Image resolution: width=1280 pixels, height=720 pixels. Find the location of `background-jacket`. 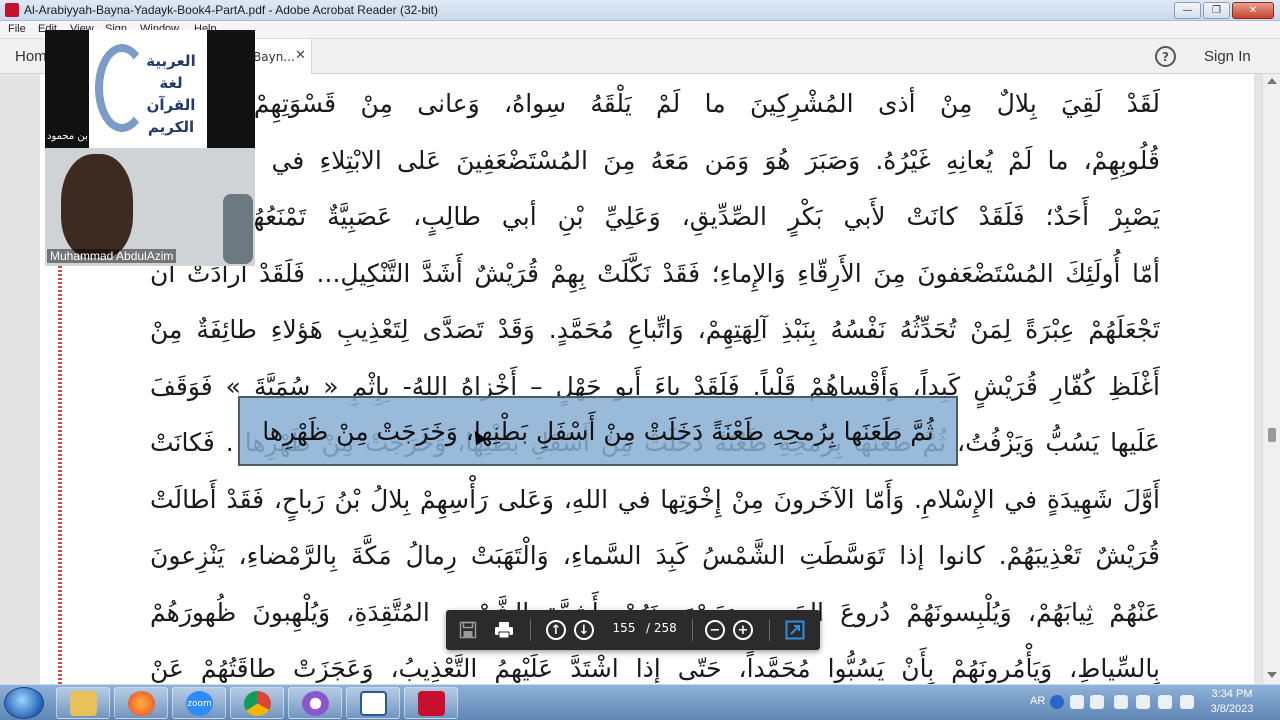

background-jacket is located at coordinates (238, 229).